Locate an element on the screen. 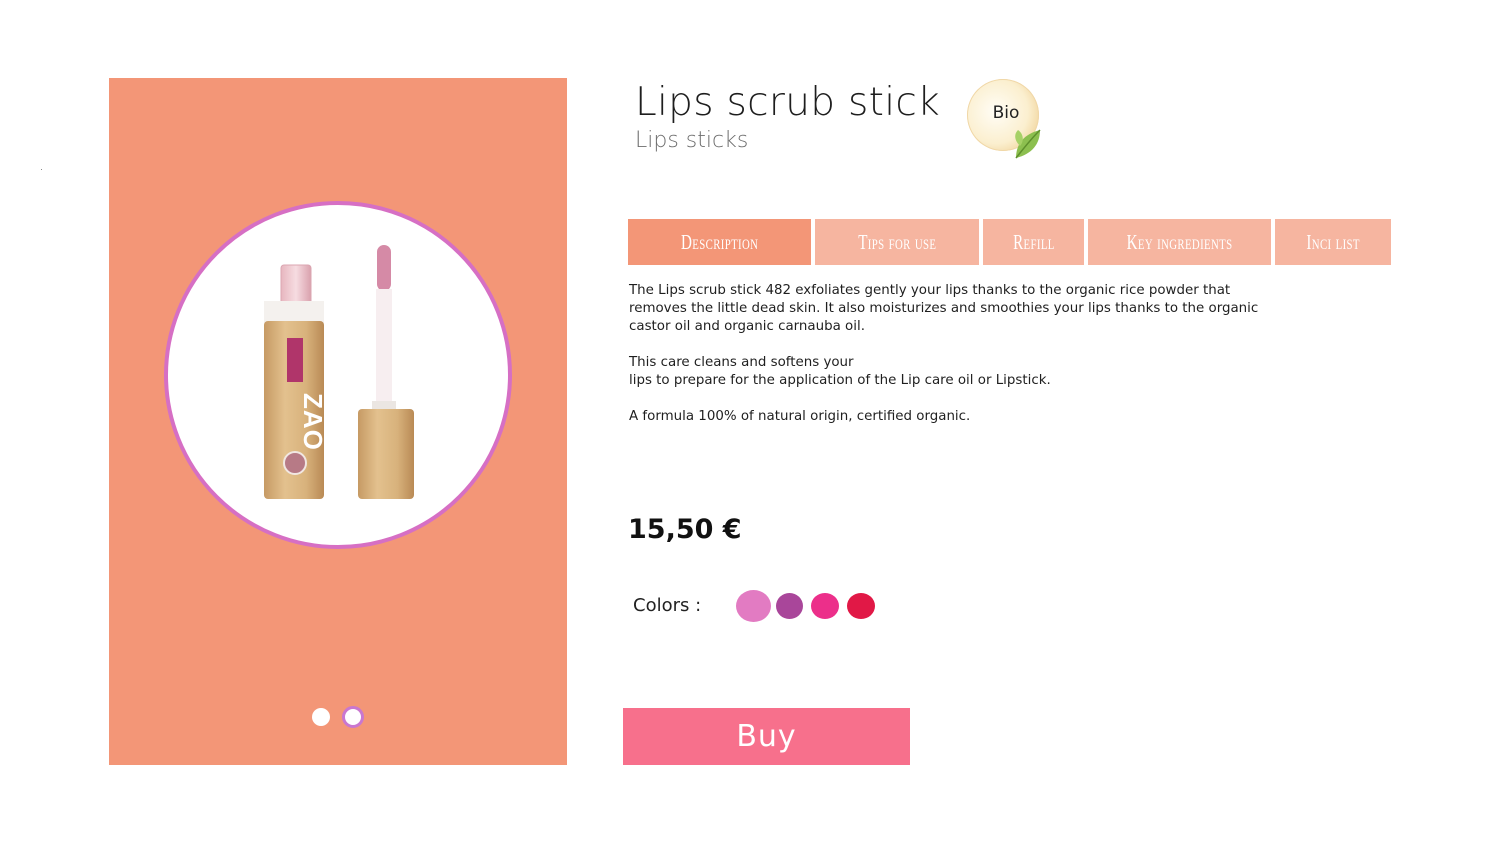 This screenshot has width=1500, height=843. gallery-pagination is located at coordinates (338, 717).